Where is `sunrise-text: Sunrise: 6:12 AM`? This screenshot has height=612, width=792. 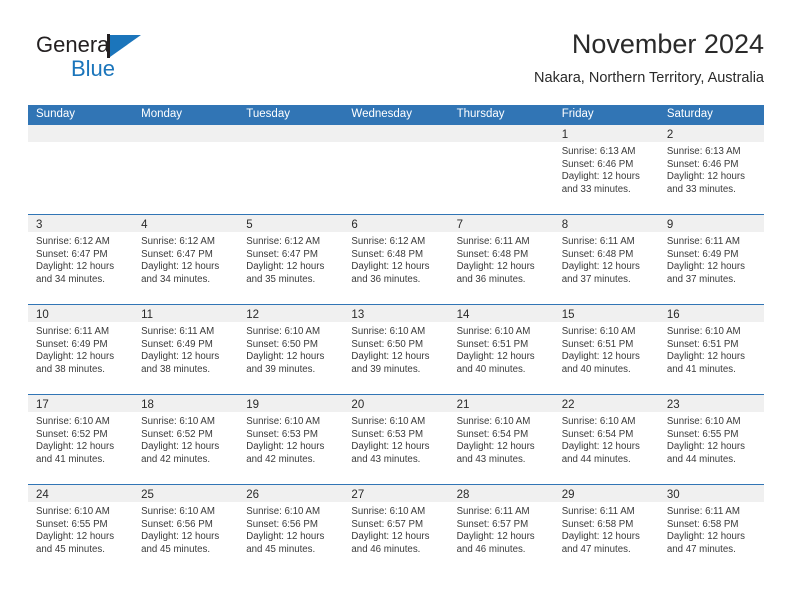 sunrise-text: Sunrise: 6:12 AM is located at coordinates (388, 241).